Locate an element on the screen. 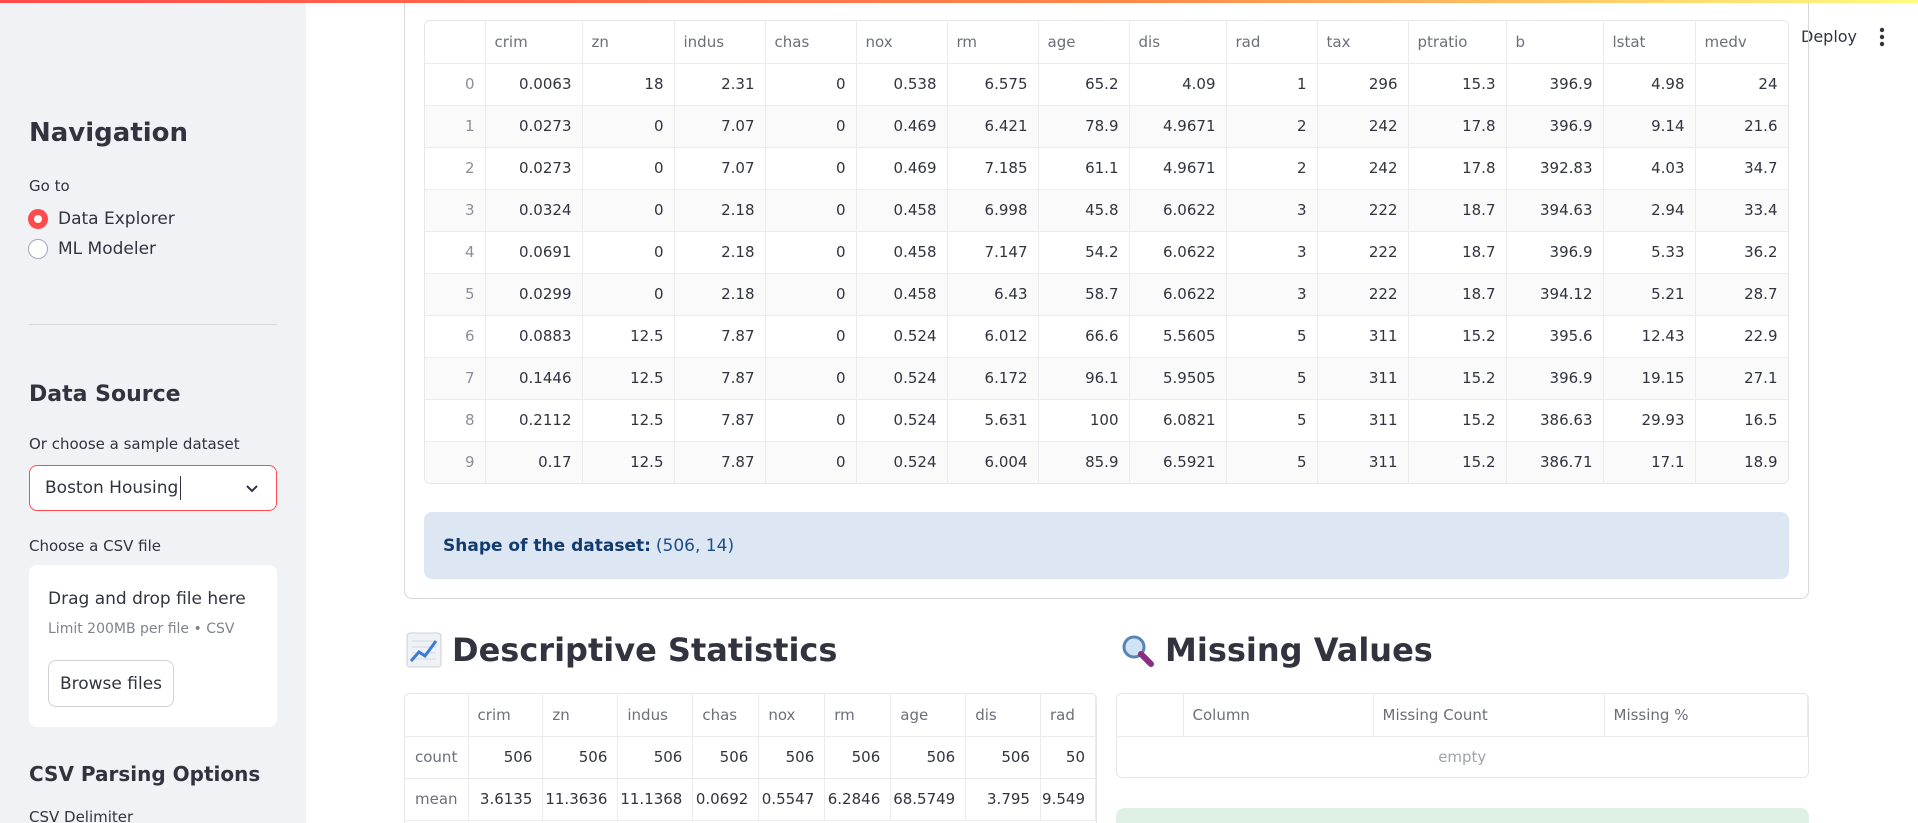 This screenshot has height=823, width=1918. table-cell: 3.795 is located at coordinates (1003, 799).